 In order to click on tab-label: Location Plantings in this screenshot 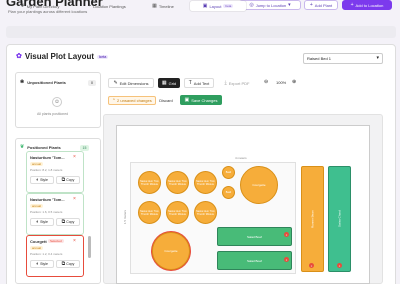, I will do `click(109, 6)`.